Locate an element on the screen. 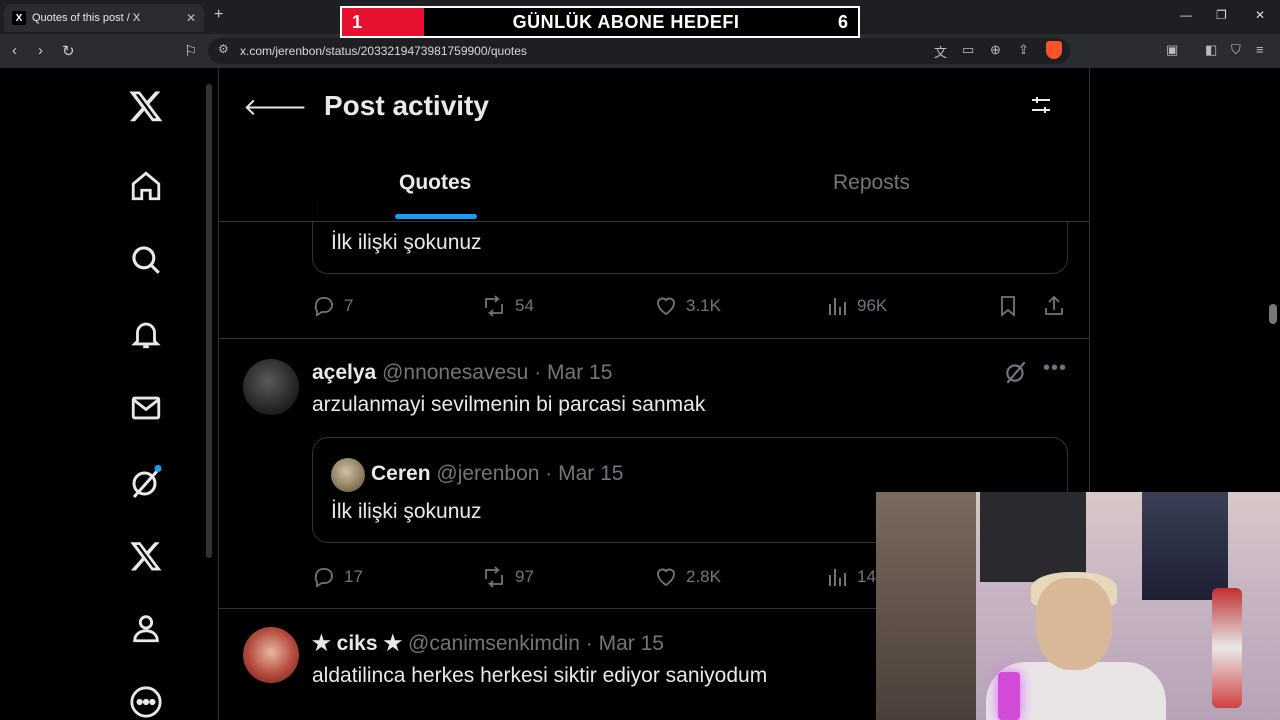 The height and width of the screenshot is (720, 1280). browser-tab: X Quotes of this post / X ✕ is located at coordinates (104, 18).